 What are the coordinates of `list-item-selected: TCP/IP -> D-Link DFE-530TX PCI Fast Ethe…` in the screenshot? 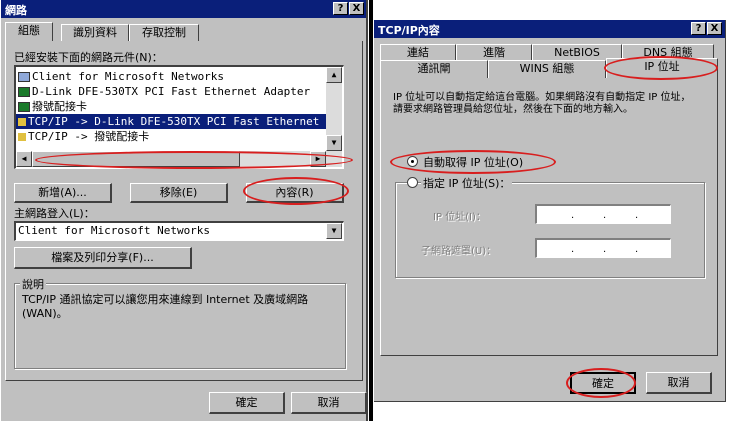 It's located at (172, 121).